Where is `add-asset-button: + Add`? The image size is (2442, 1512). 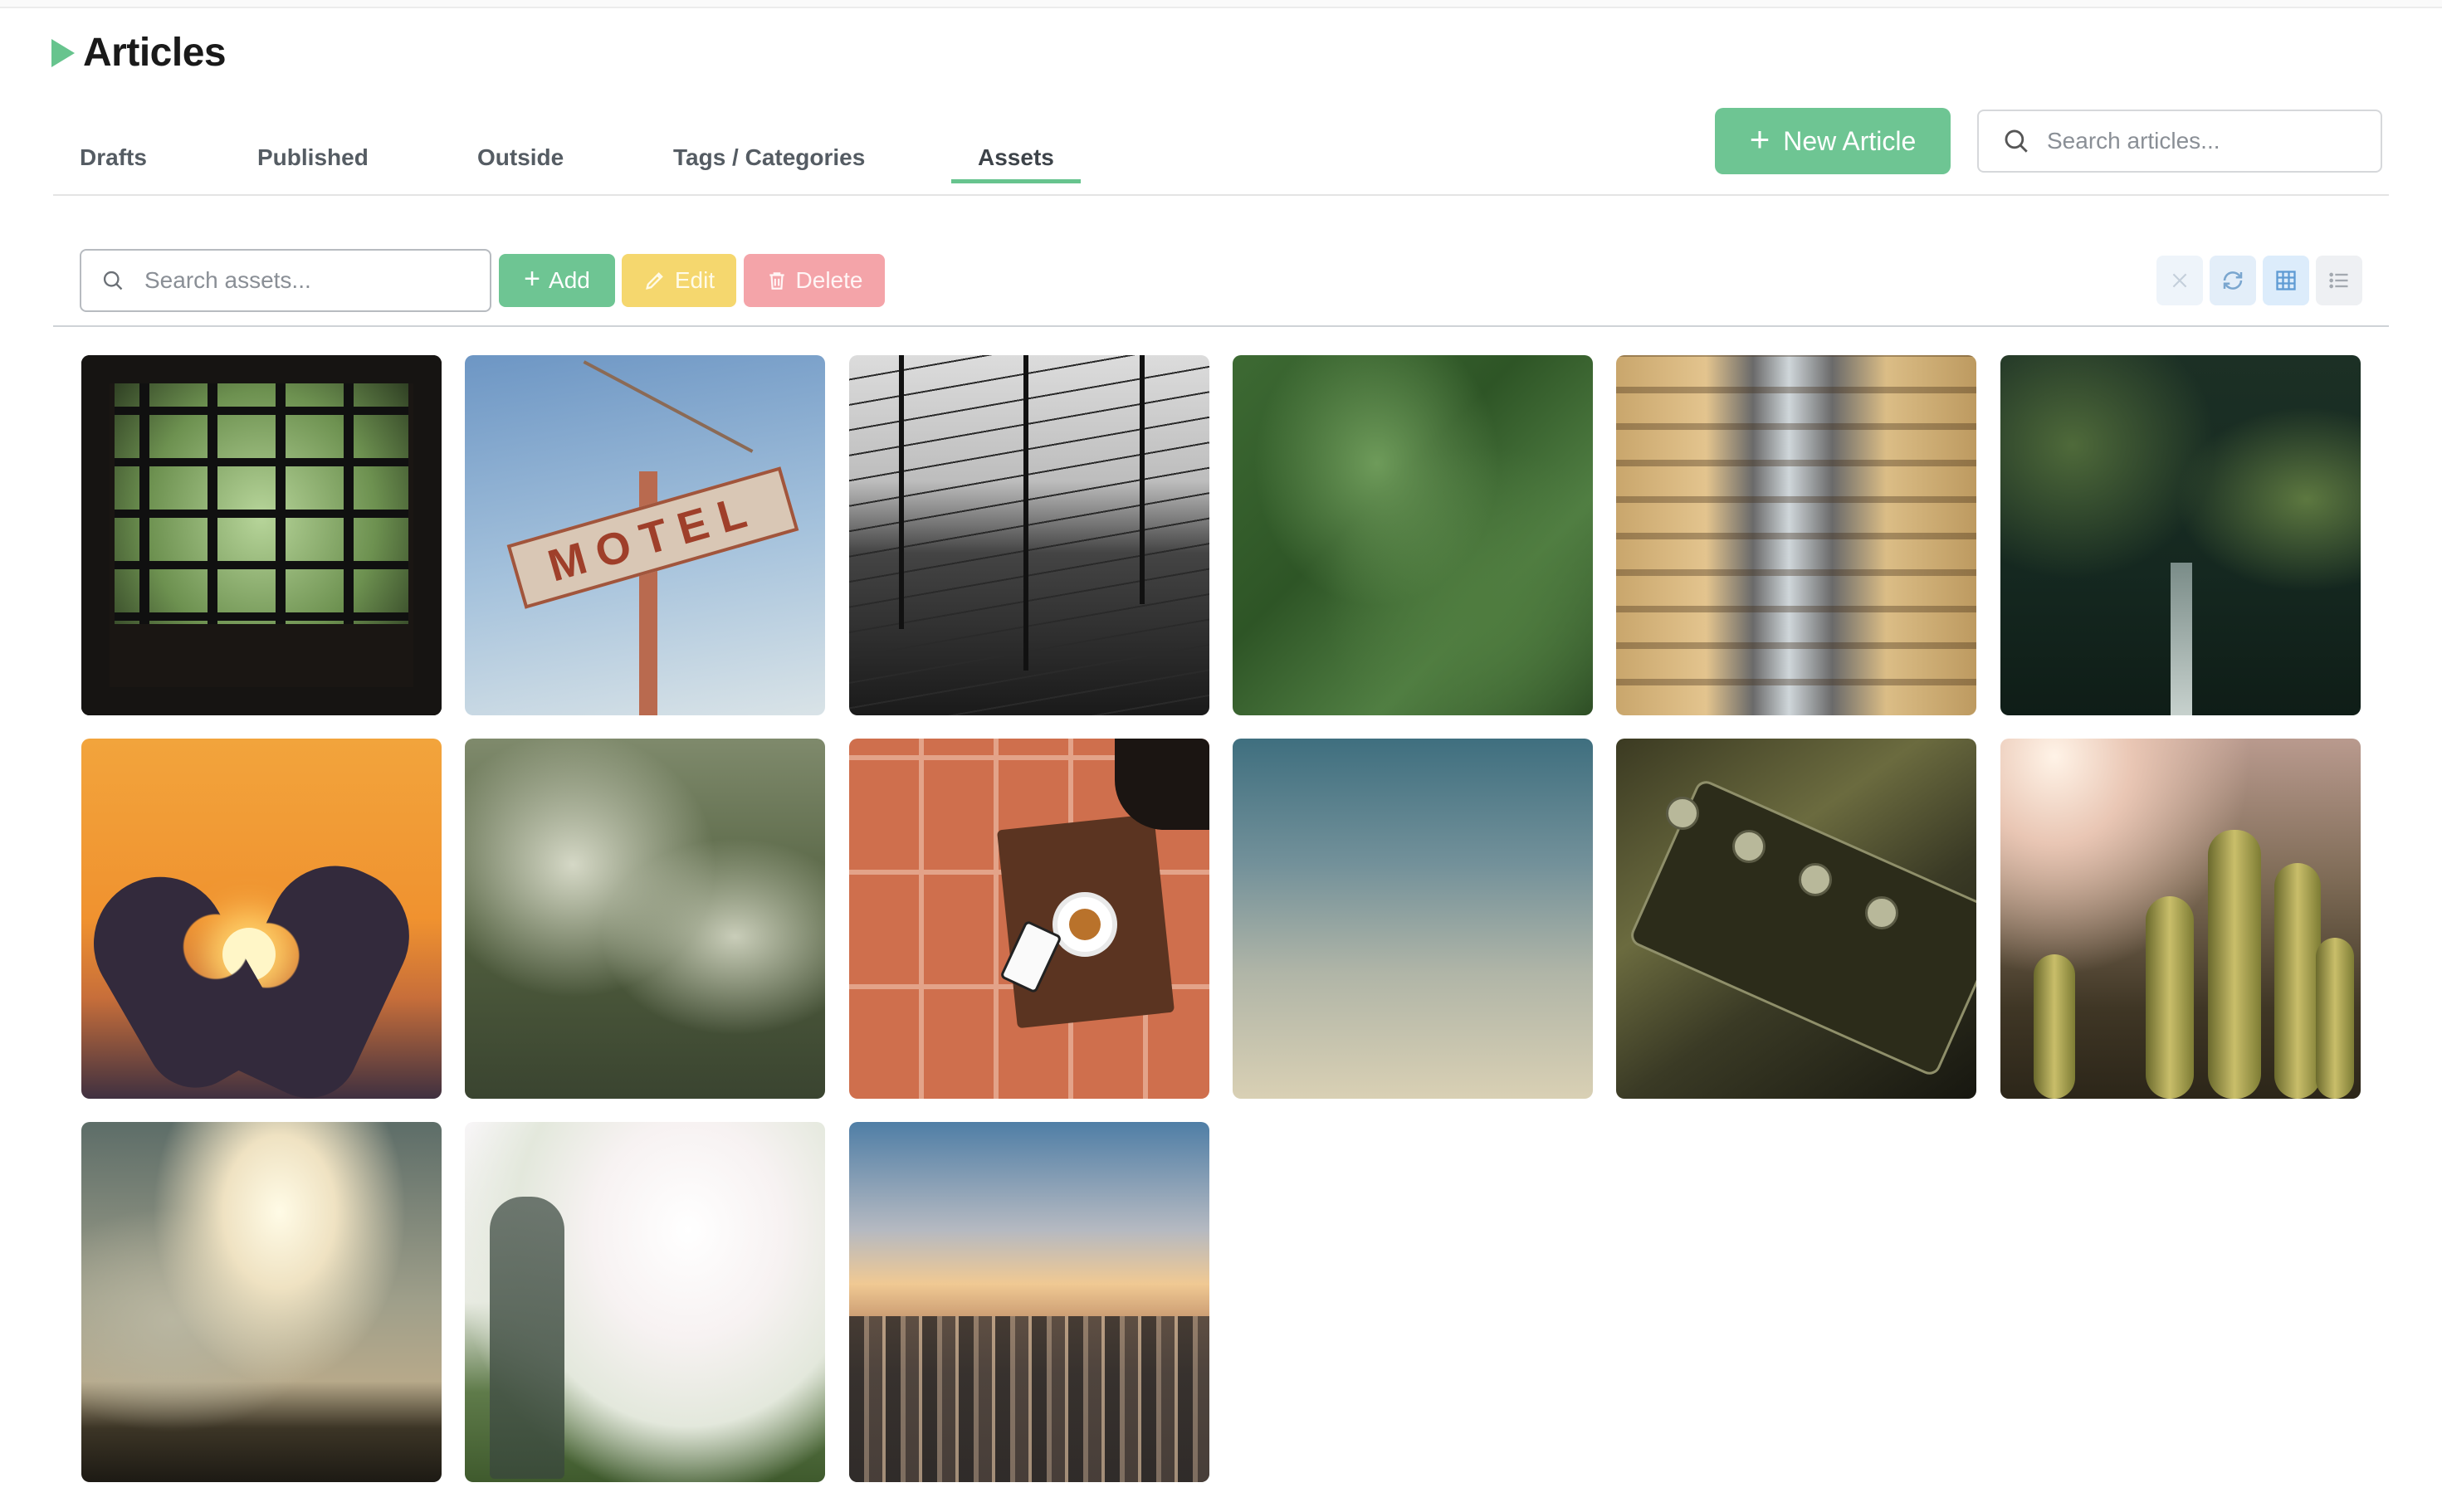 add-asset-button: + Add is located at coordinates (557, 280).